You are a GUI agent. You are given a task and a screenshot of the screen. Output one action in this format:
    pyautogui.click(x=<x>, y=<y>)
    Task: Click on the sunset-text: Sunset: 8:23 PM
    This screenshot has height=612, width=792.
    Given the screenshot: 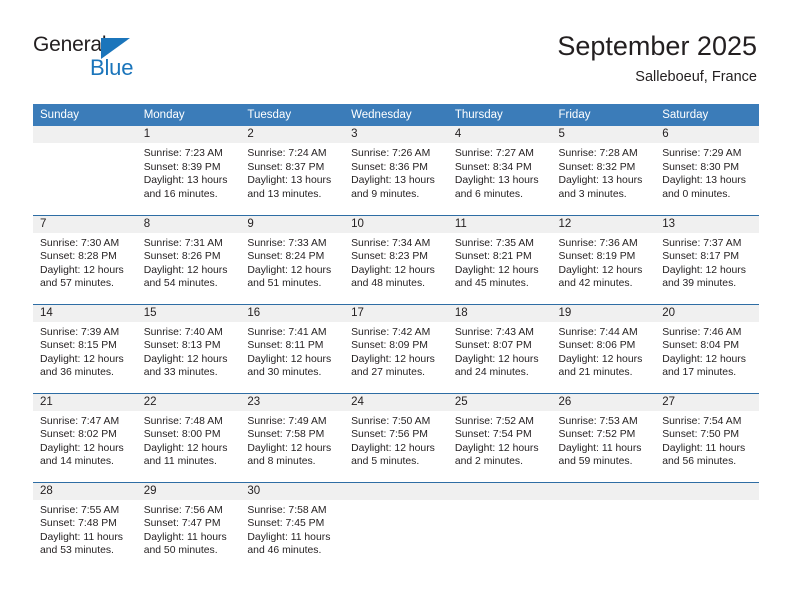 What is the action you would take?
    pyautogui.click(x=389, y=256)
    